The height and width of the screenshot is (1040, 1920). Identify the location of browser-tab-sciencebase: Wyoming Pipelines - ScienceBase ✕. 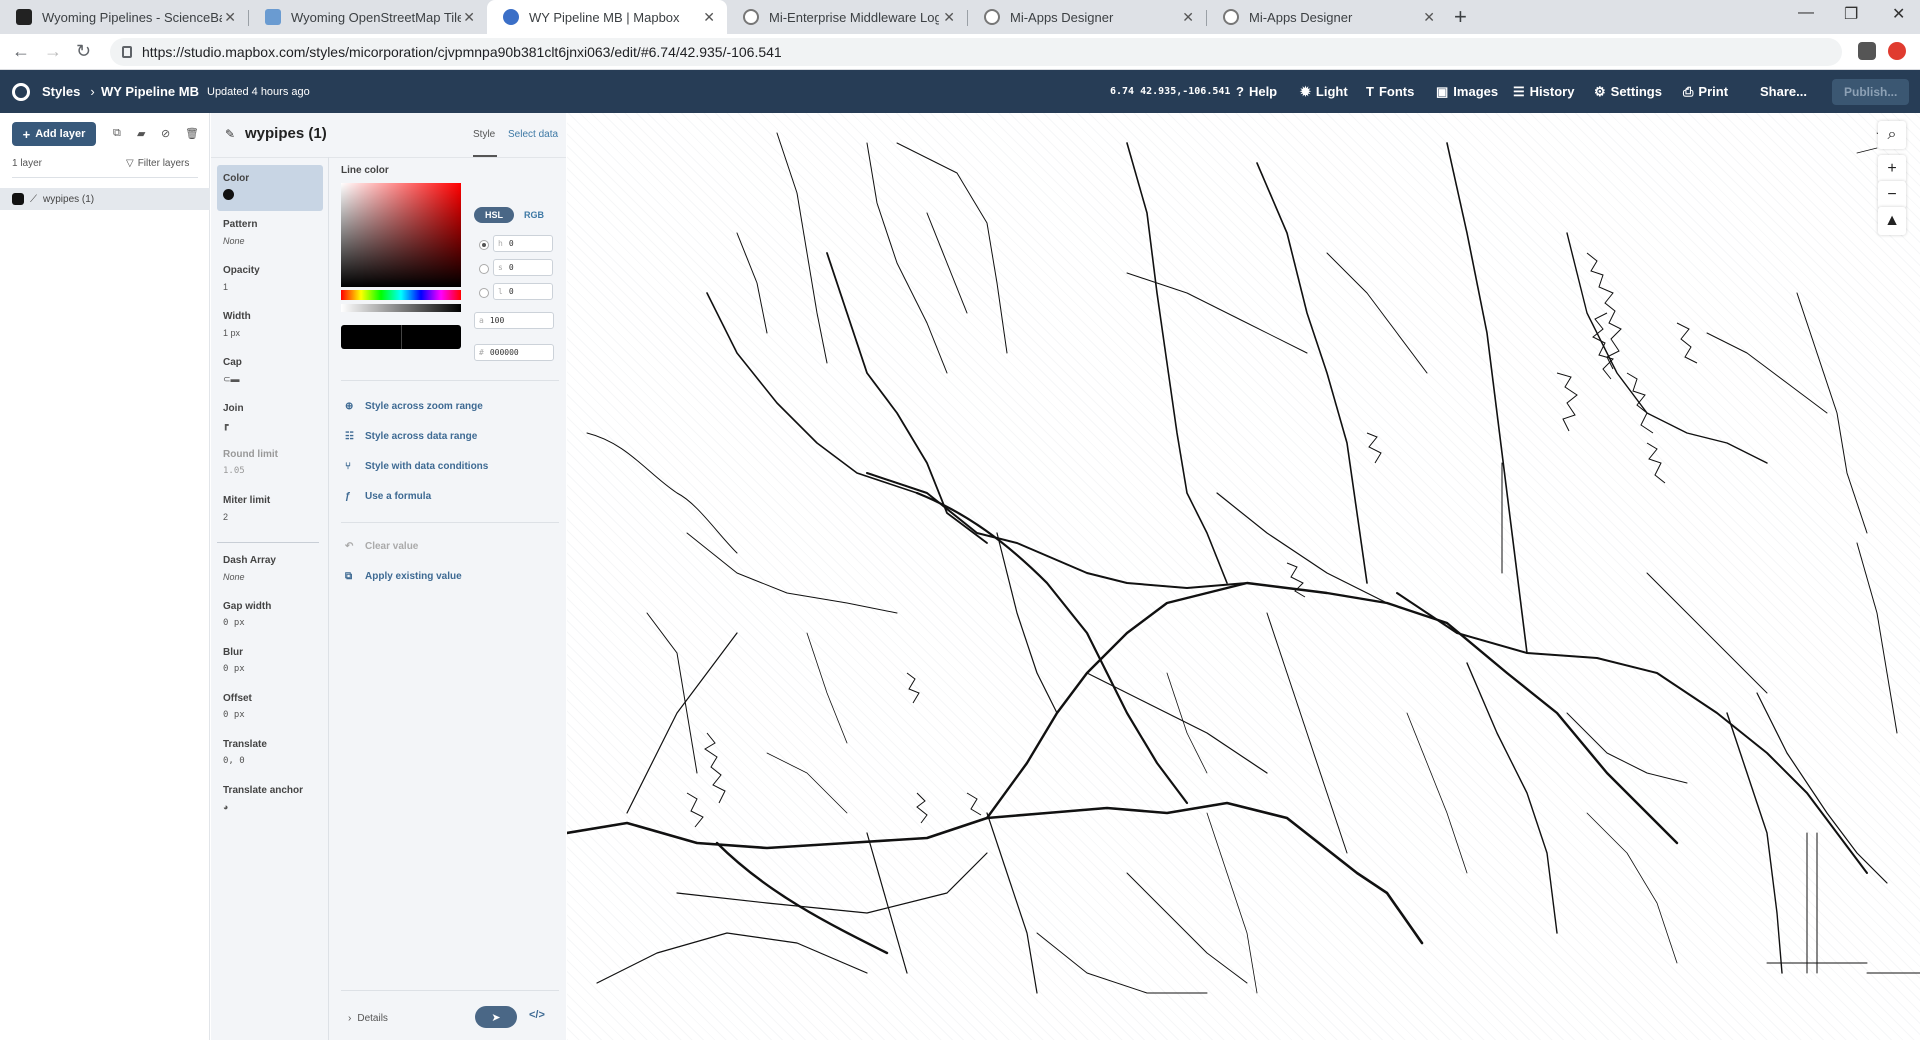
(124, 17).